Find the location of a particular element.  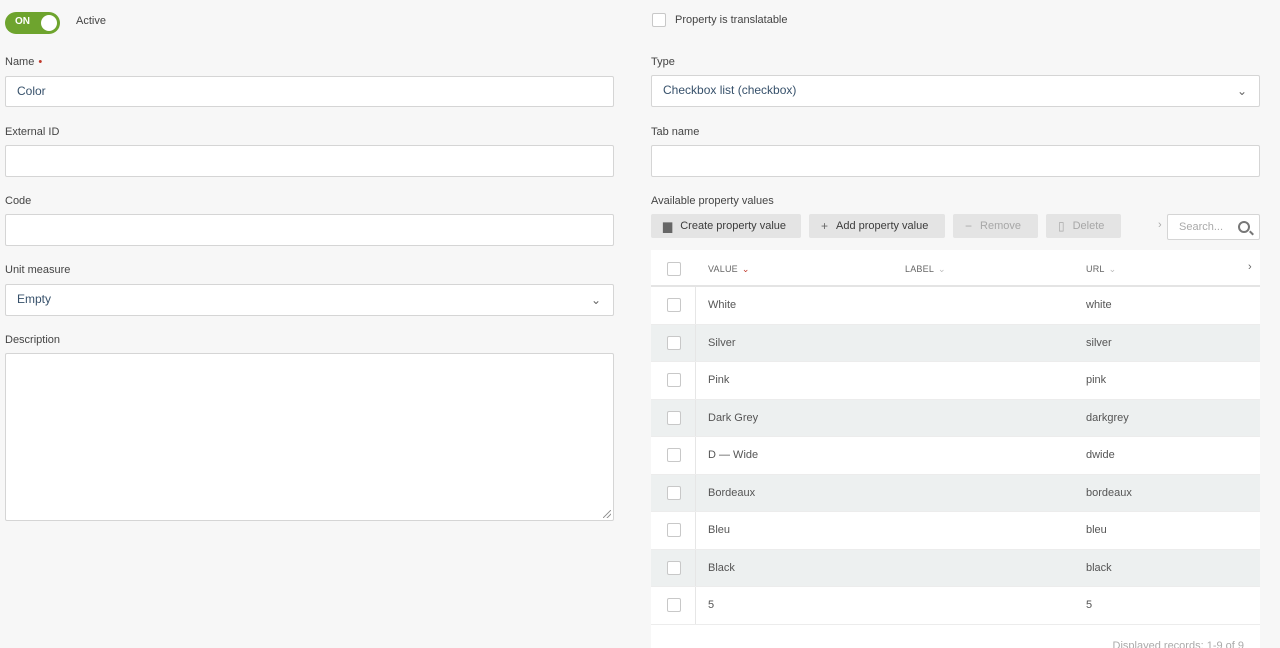

name-label-text: Name is located at coordinates (20, 62).